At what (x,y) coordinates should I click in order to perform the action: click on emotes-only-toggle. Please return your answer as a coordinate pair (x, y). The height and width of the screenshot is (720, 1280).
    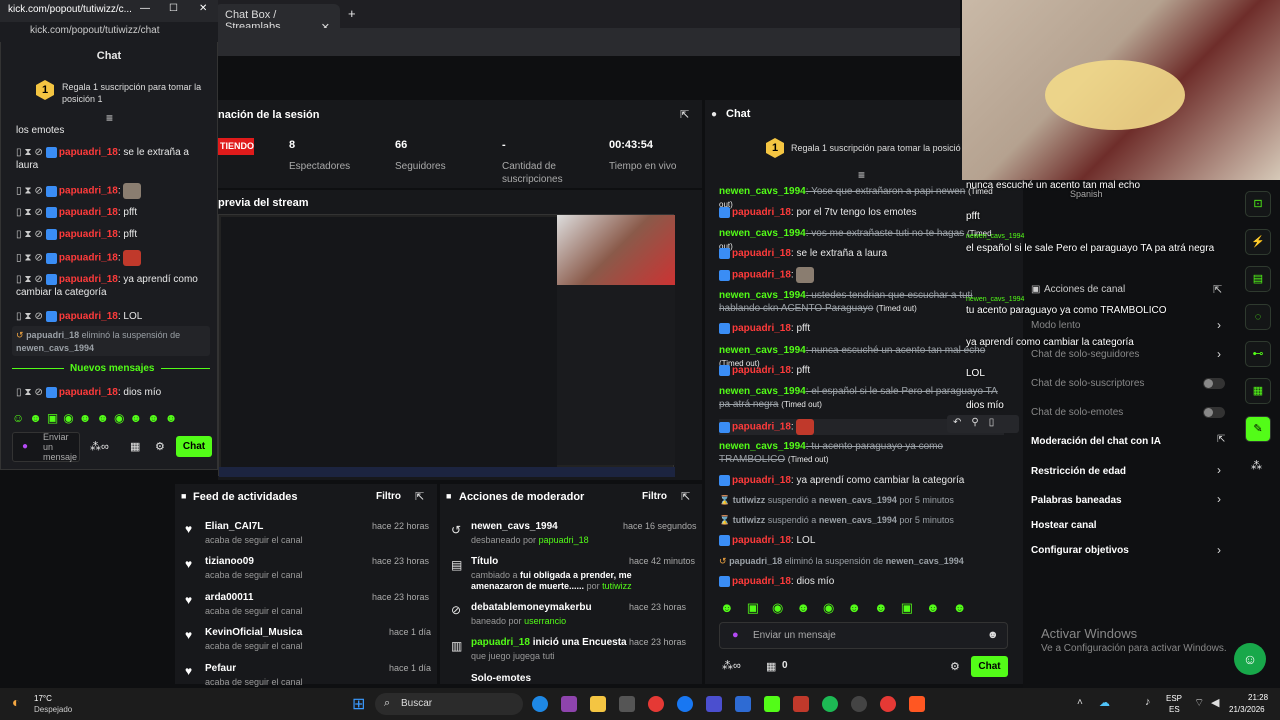
    Looking at the image, I should click on (1214, 412).